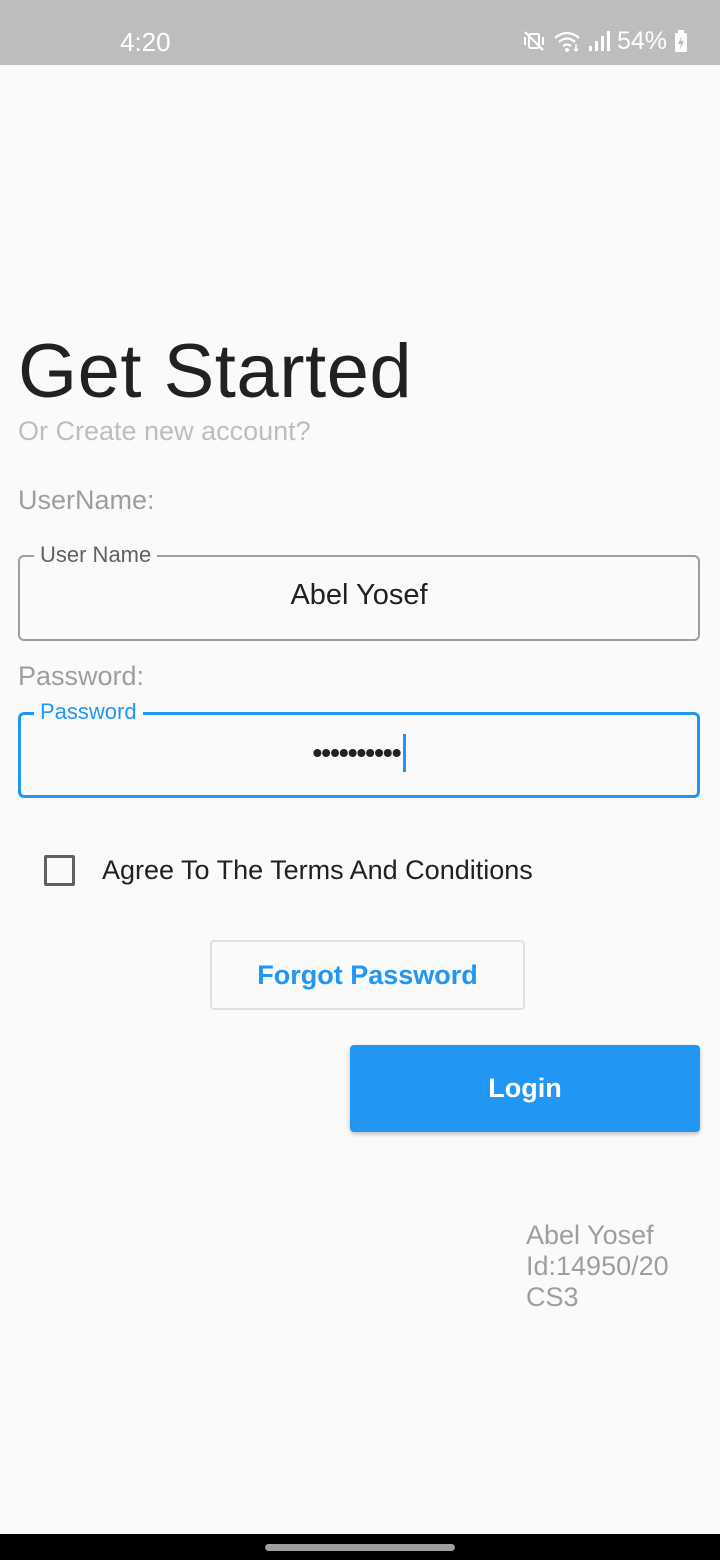  What do you see at coordinates (317, 870) in the screenshot?
I see `terms-label: Agree To The Terms And Conditions` at bounding box center [317, 870].